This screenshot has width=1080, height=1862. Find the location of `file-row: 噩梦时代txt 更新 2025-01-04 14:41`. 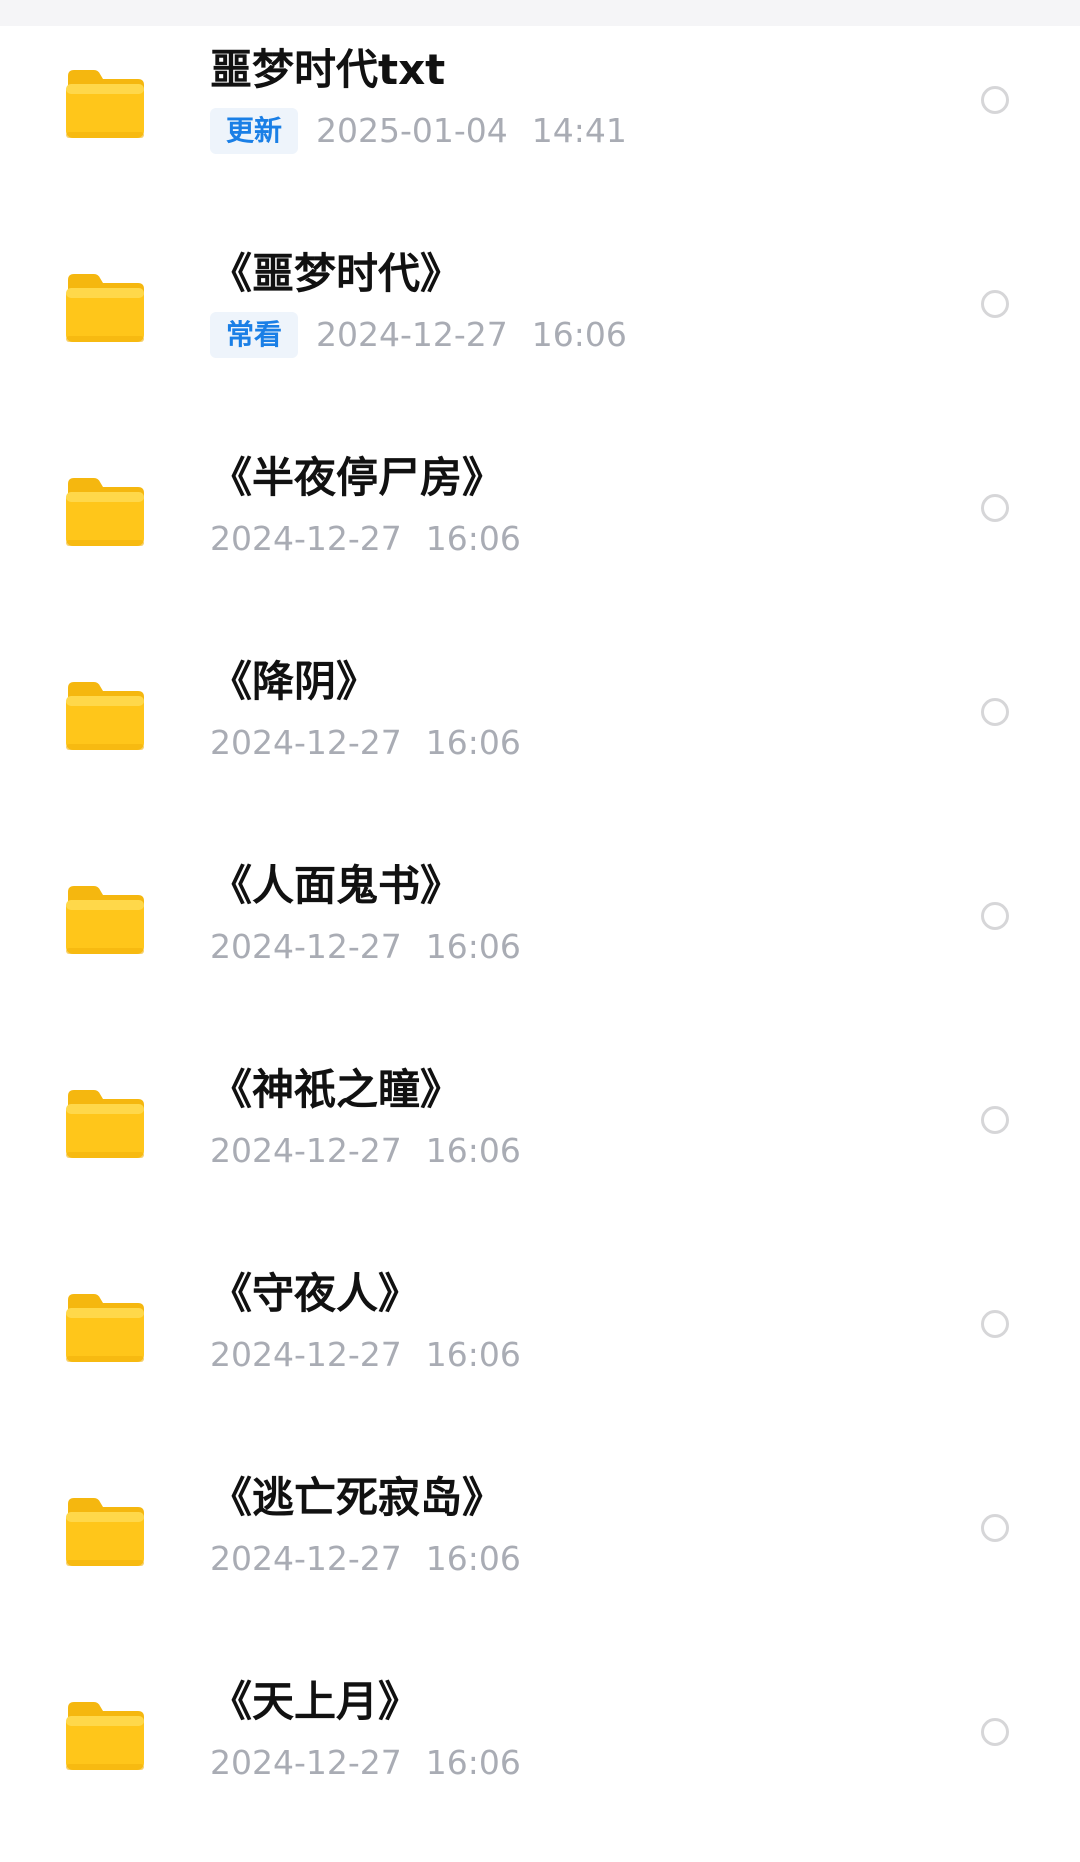

file-row: 噩梦时代txt 更新 2025-01-04 14:41 is located at coordinates (540, 128).